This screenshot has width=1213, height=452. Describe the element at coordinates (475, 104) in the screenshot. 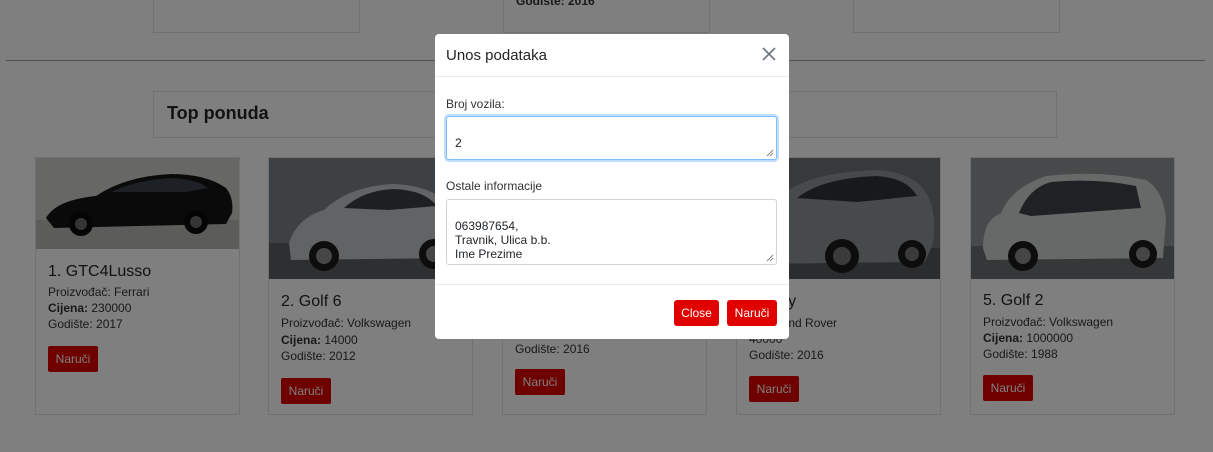

I see `vehicle-count-label: Broj vozila:` at that location.